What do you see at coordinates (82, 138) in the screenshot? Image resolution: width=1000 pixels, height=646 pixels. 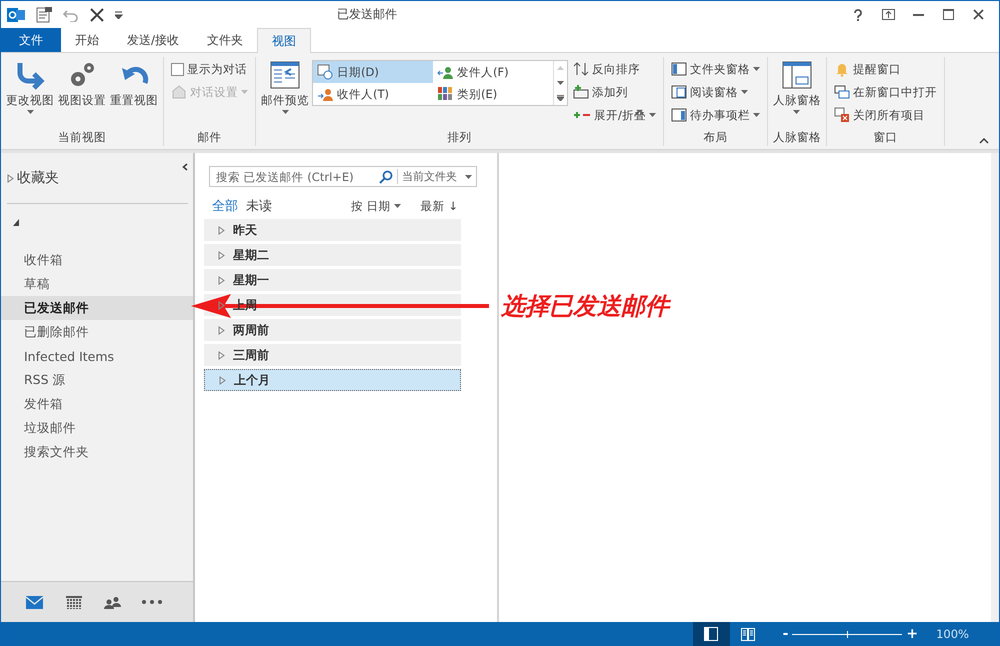 I see `group-label: 当前视图` at bounding box center [82, 138].